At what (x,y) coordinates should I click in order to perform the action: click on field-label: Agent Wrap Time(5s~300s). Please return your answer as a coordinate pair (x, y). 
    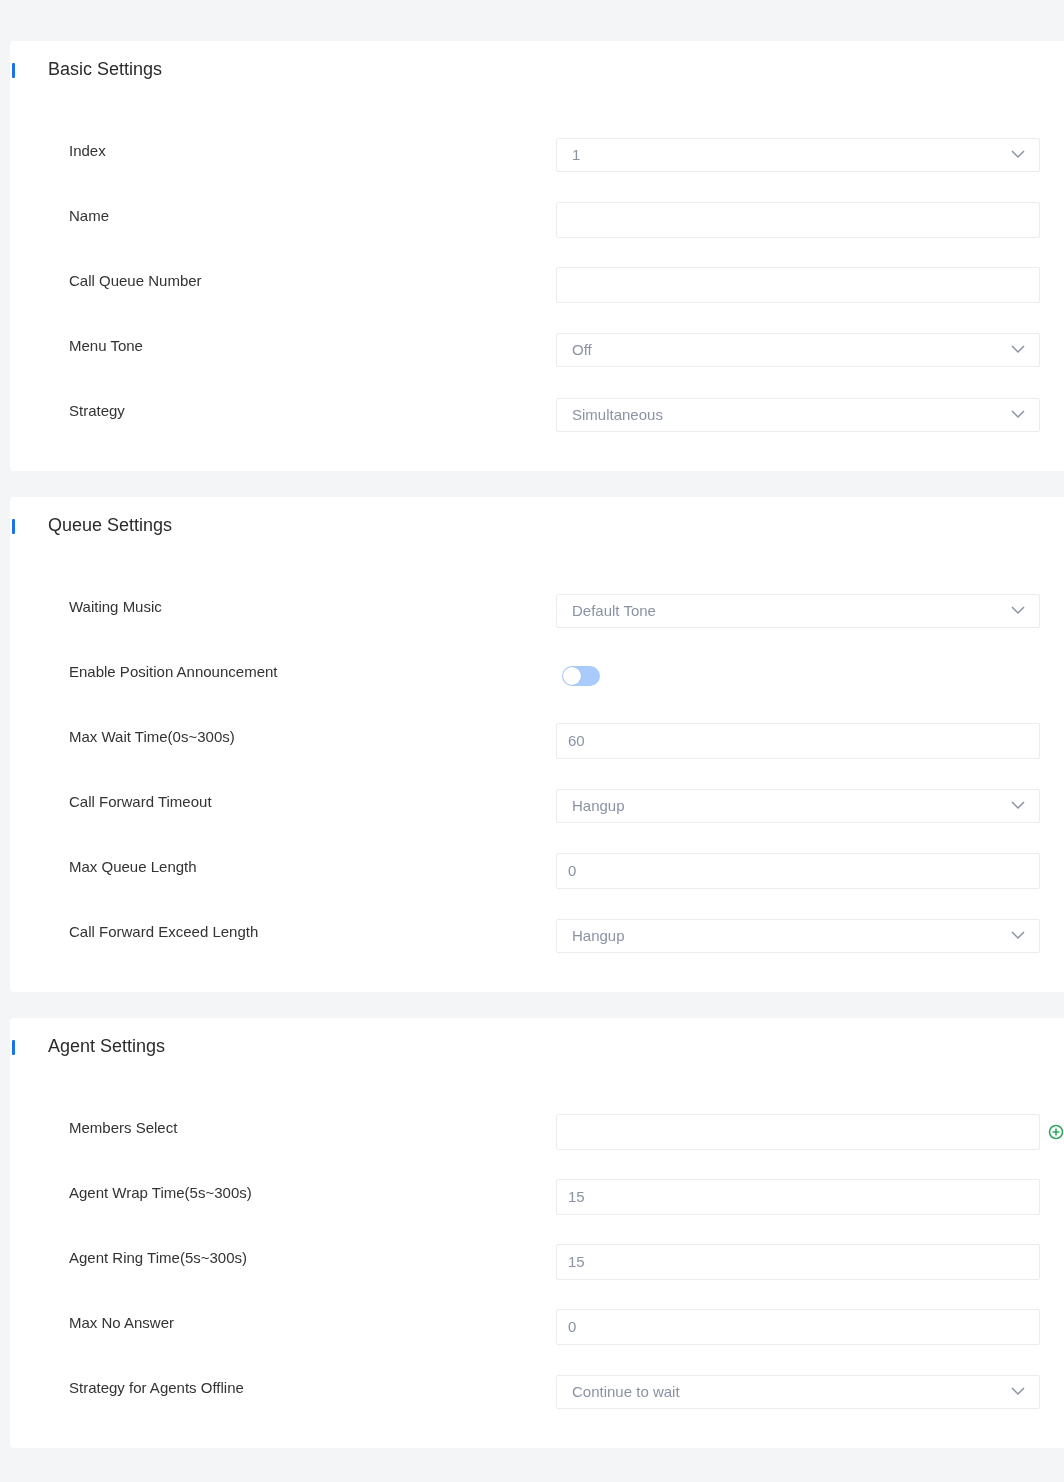
    Looking at the image, I should click on (161, 1192).